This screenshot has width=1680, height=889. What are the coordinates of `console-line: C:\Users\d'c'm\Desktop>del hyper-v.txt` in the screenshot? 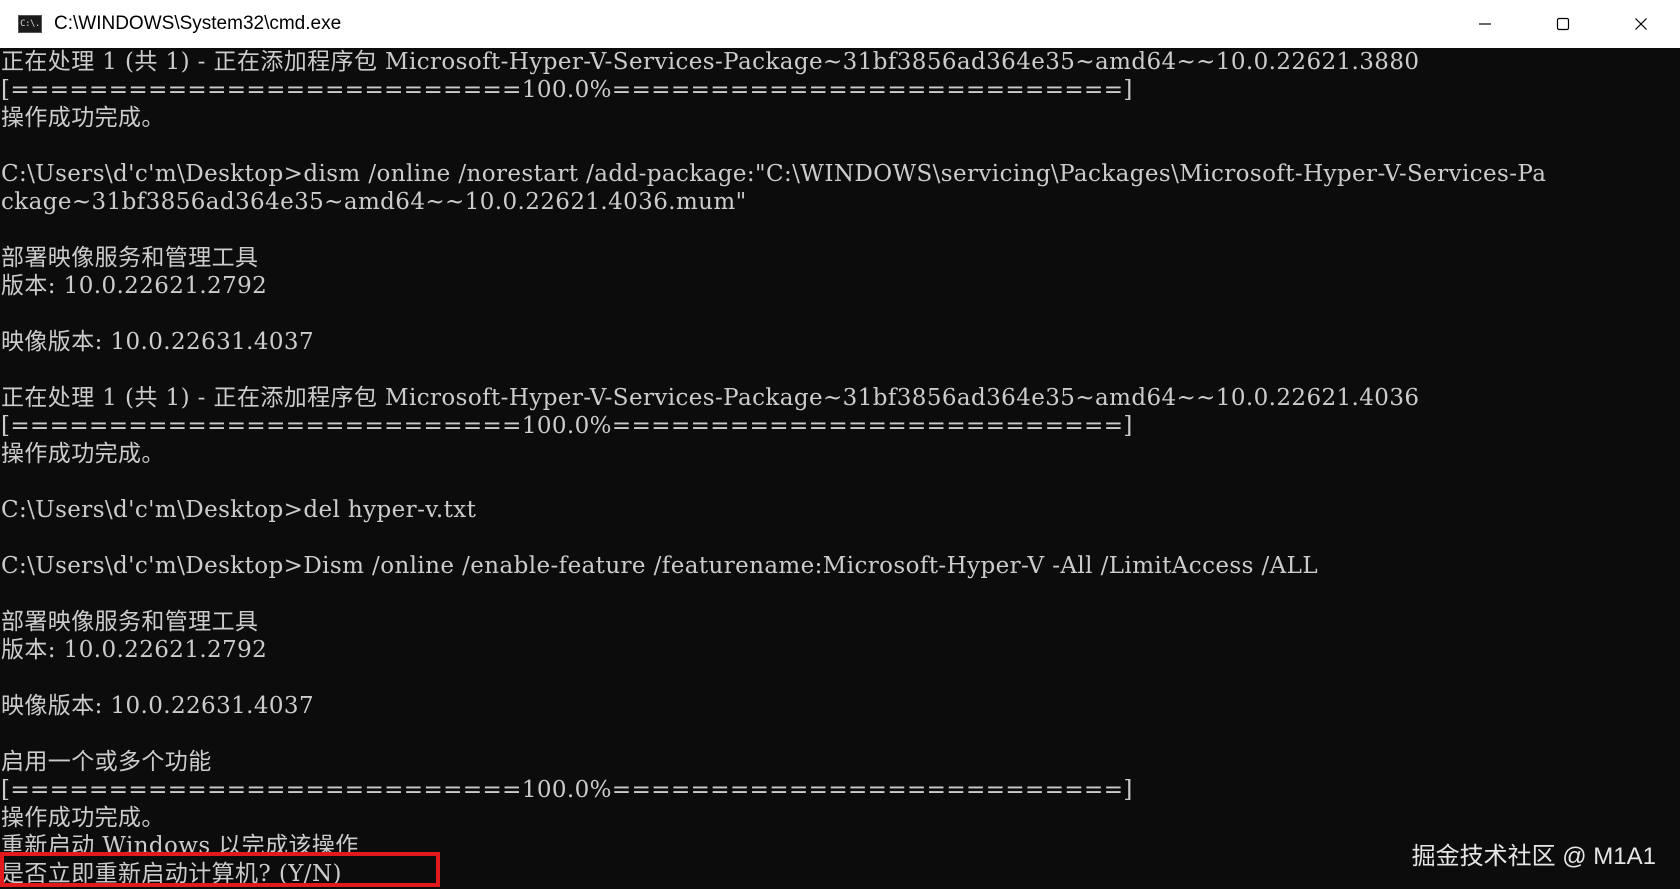 It's located at (239, 510).